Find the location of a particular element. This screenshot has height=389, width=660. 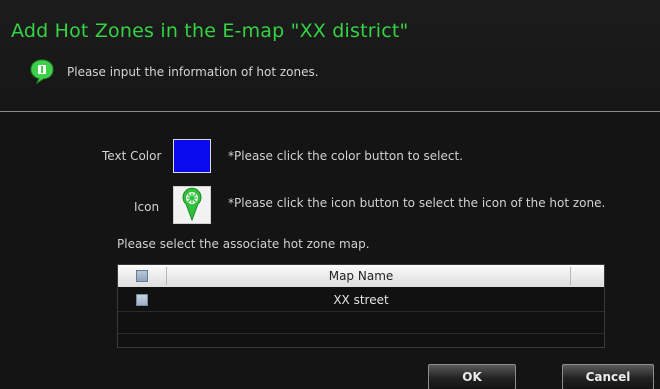

row-checkbox is located at coordinates (142, 300).